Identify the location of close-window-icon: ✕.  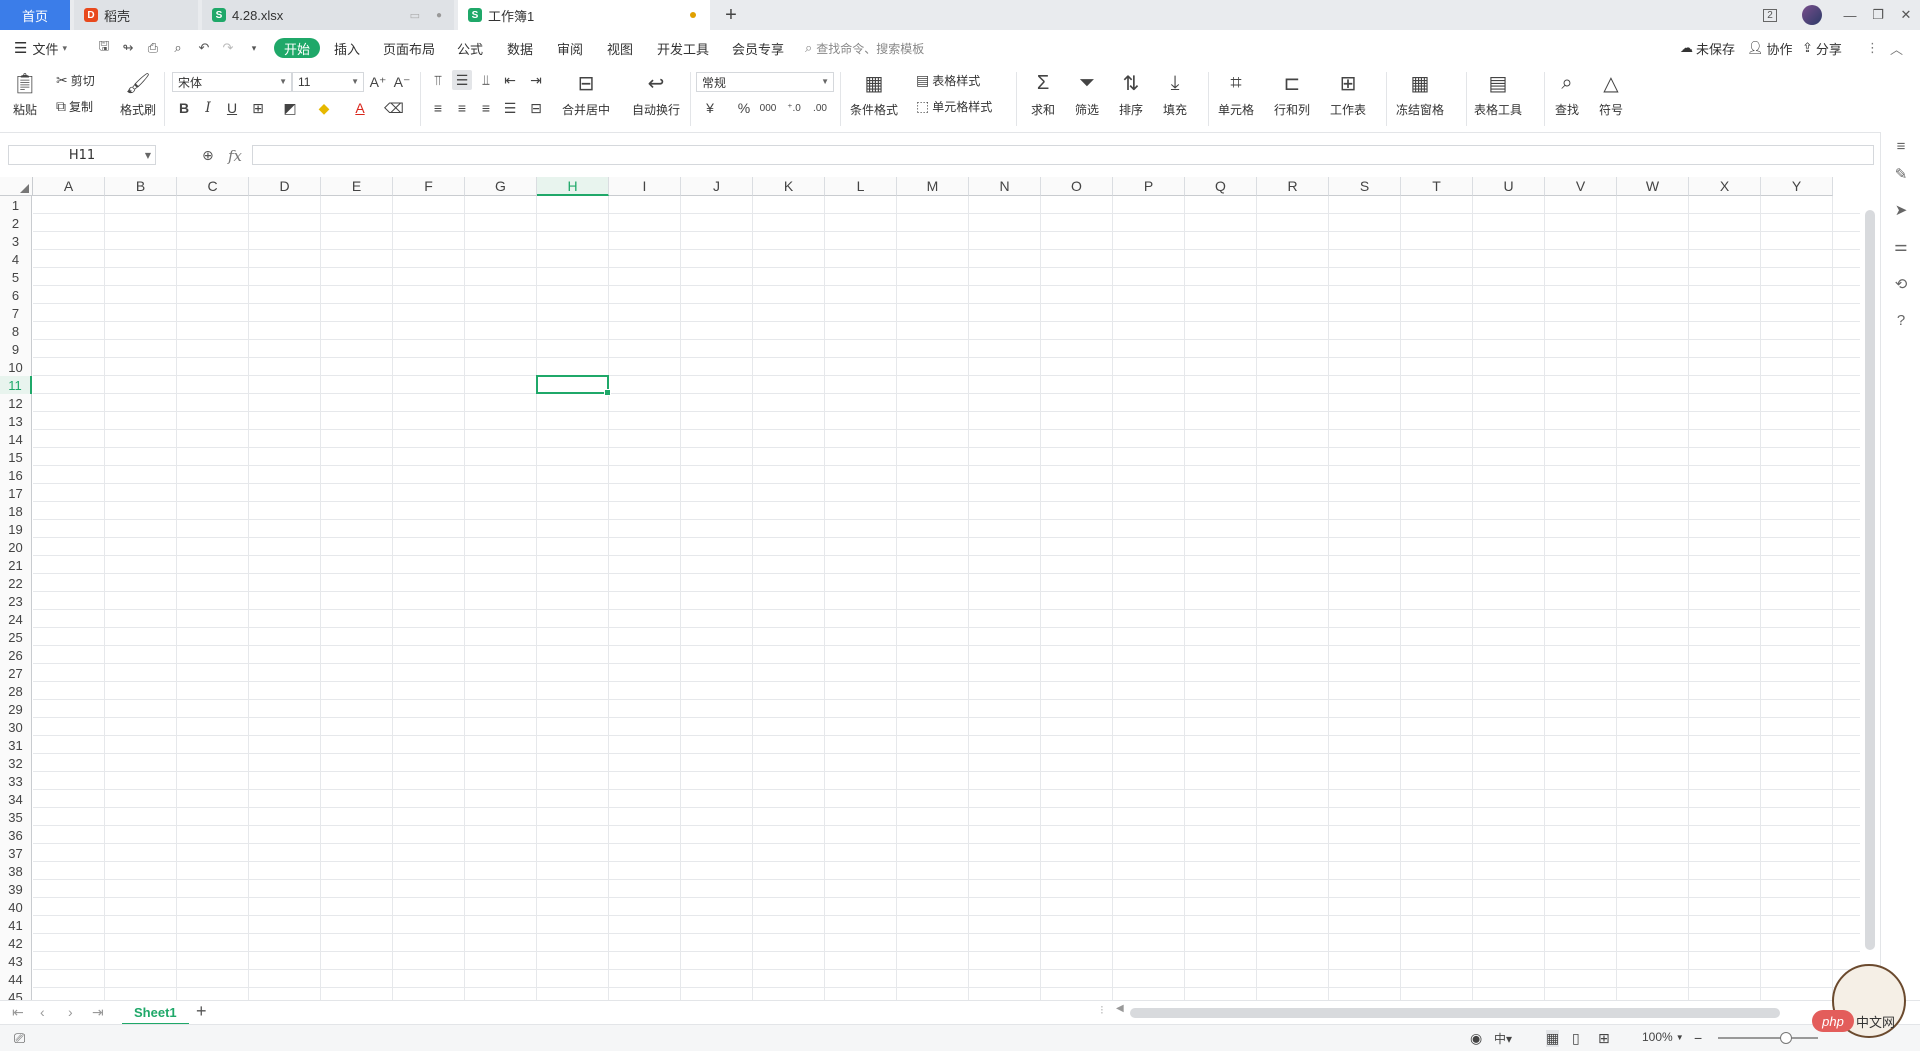
(1906, 15).